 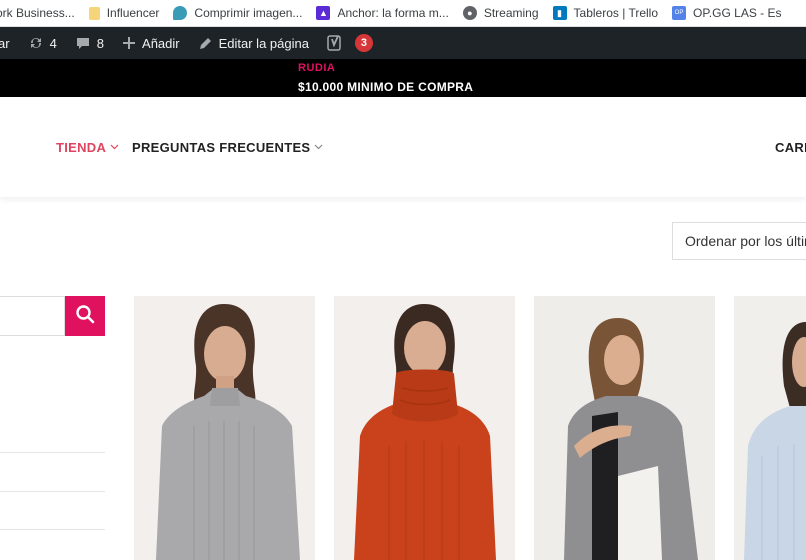 What do you see at coordinates (323, 13) in the screenshot?
I see `anchor-icon: ▲` at bounding box center [323, 13].